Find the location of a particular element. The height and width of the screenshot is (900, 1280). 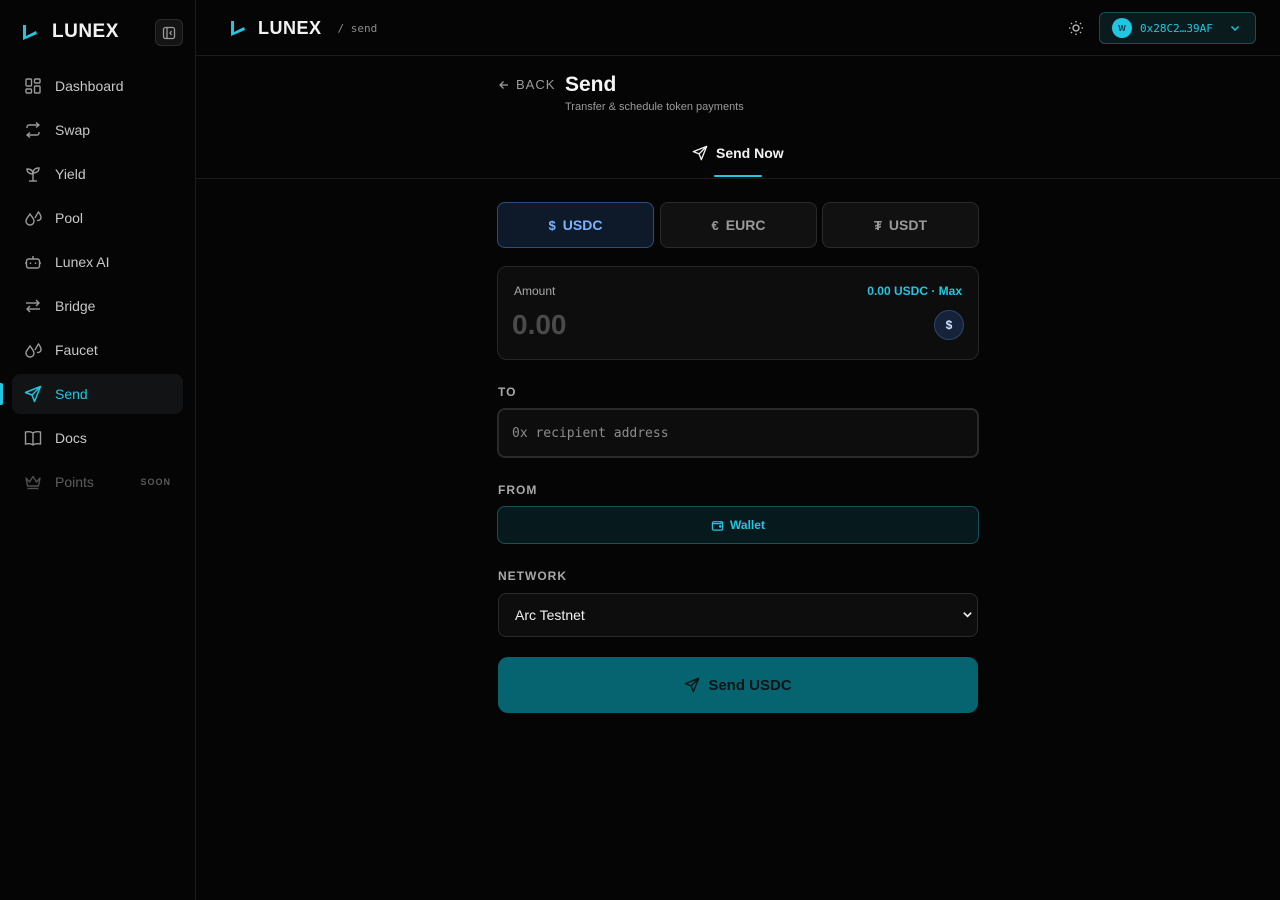

soon-badge: SOON is located at coordinates (155, 482).